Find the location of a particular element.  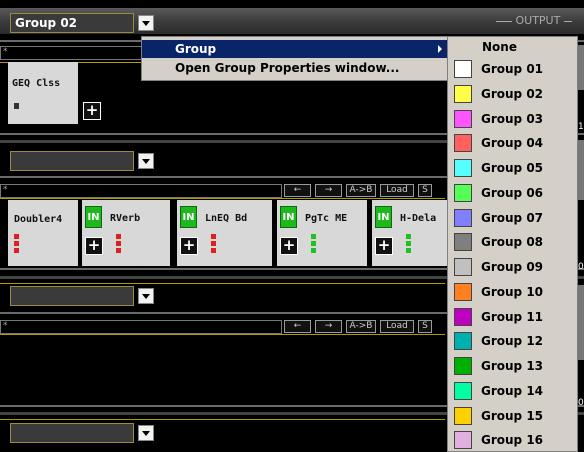

submenu-item-label: Group 07 is located at coordinates (512, 217).